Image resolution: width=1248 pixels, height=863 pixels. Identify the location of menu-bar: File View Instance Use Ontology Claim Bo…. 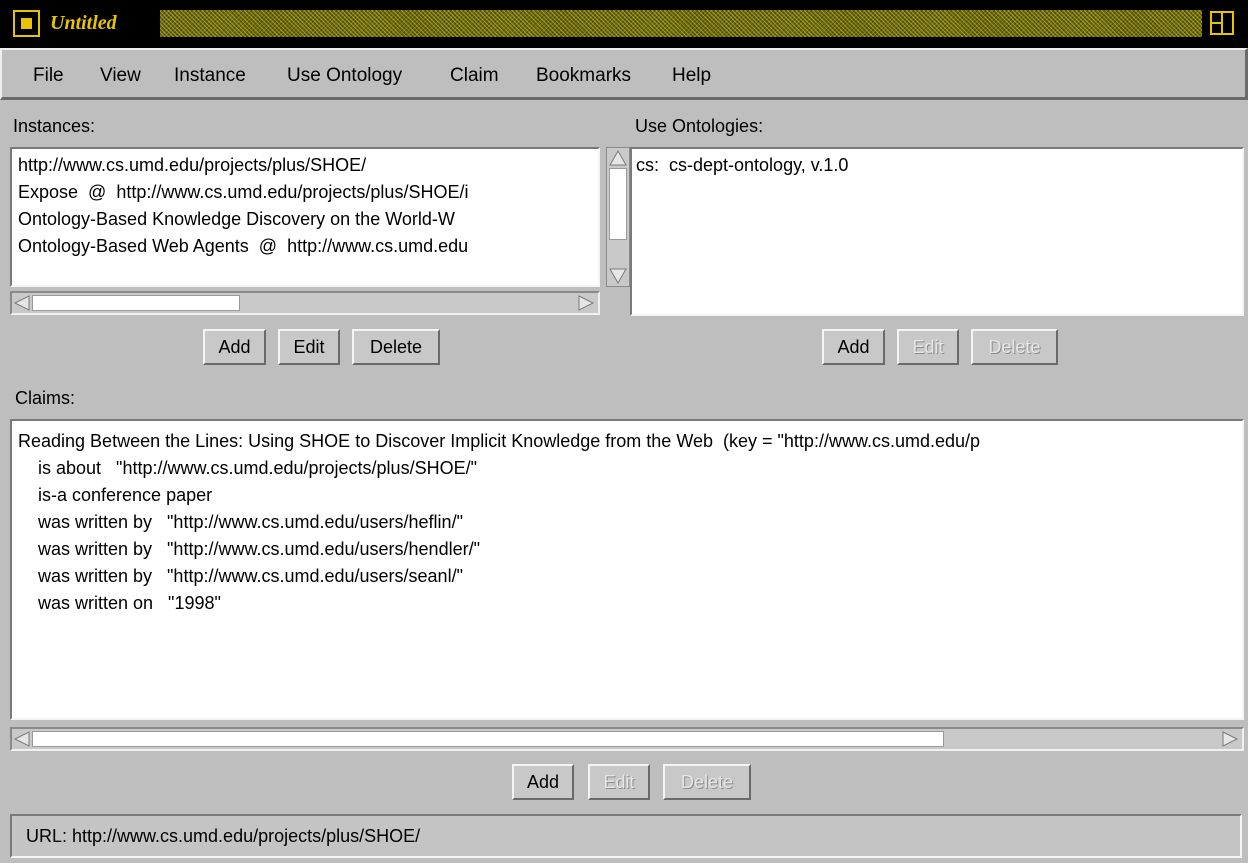
(624, 74).